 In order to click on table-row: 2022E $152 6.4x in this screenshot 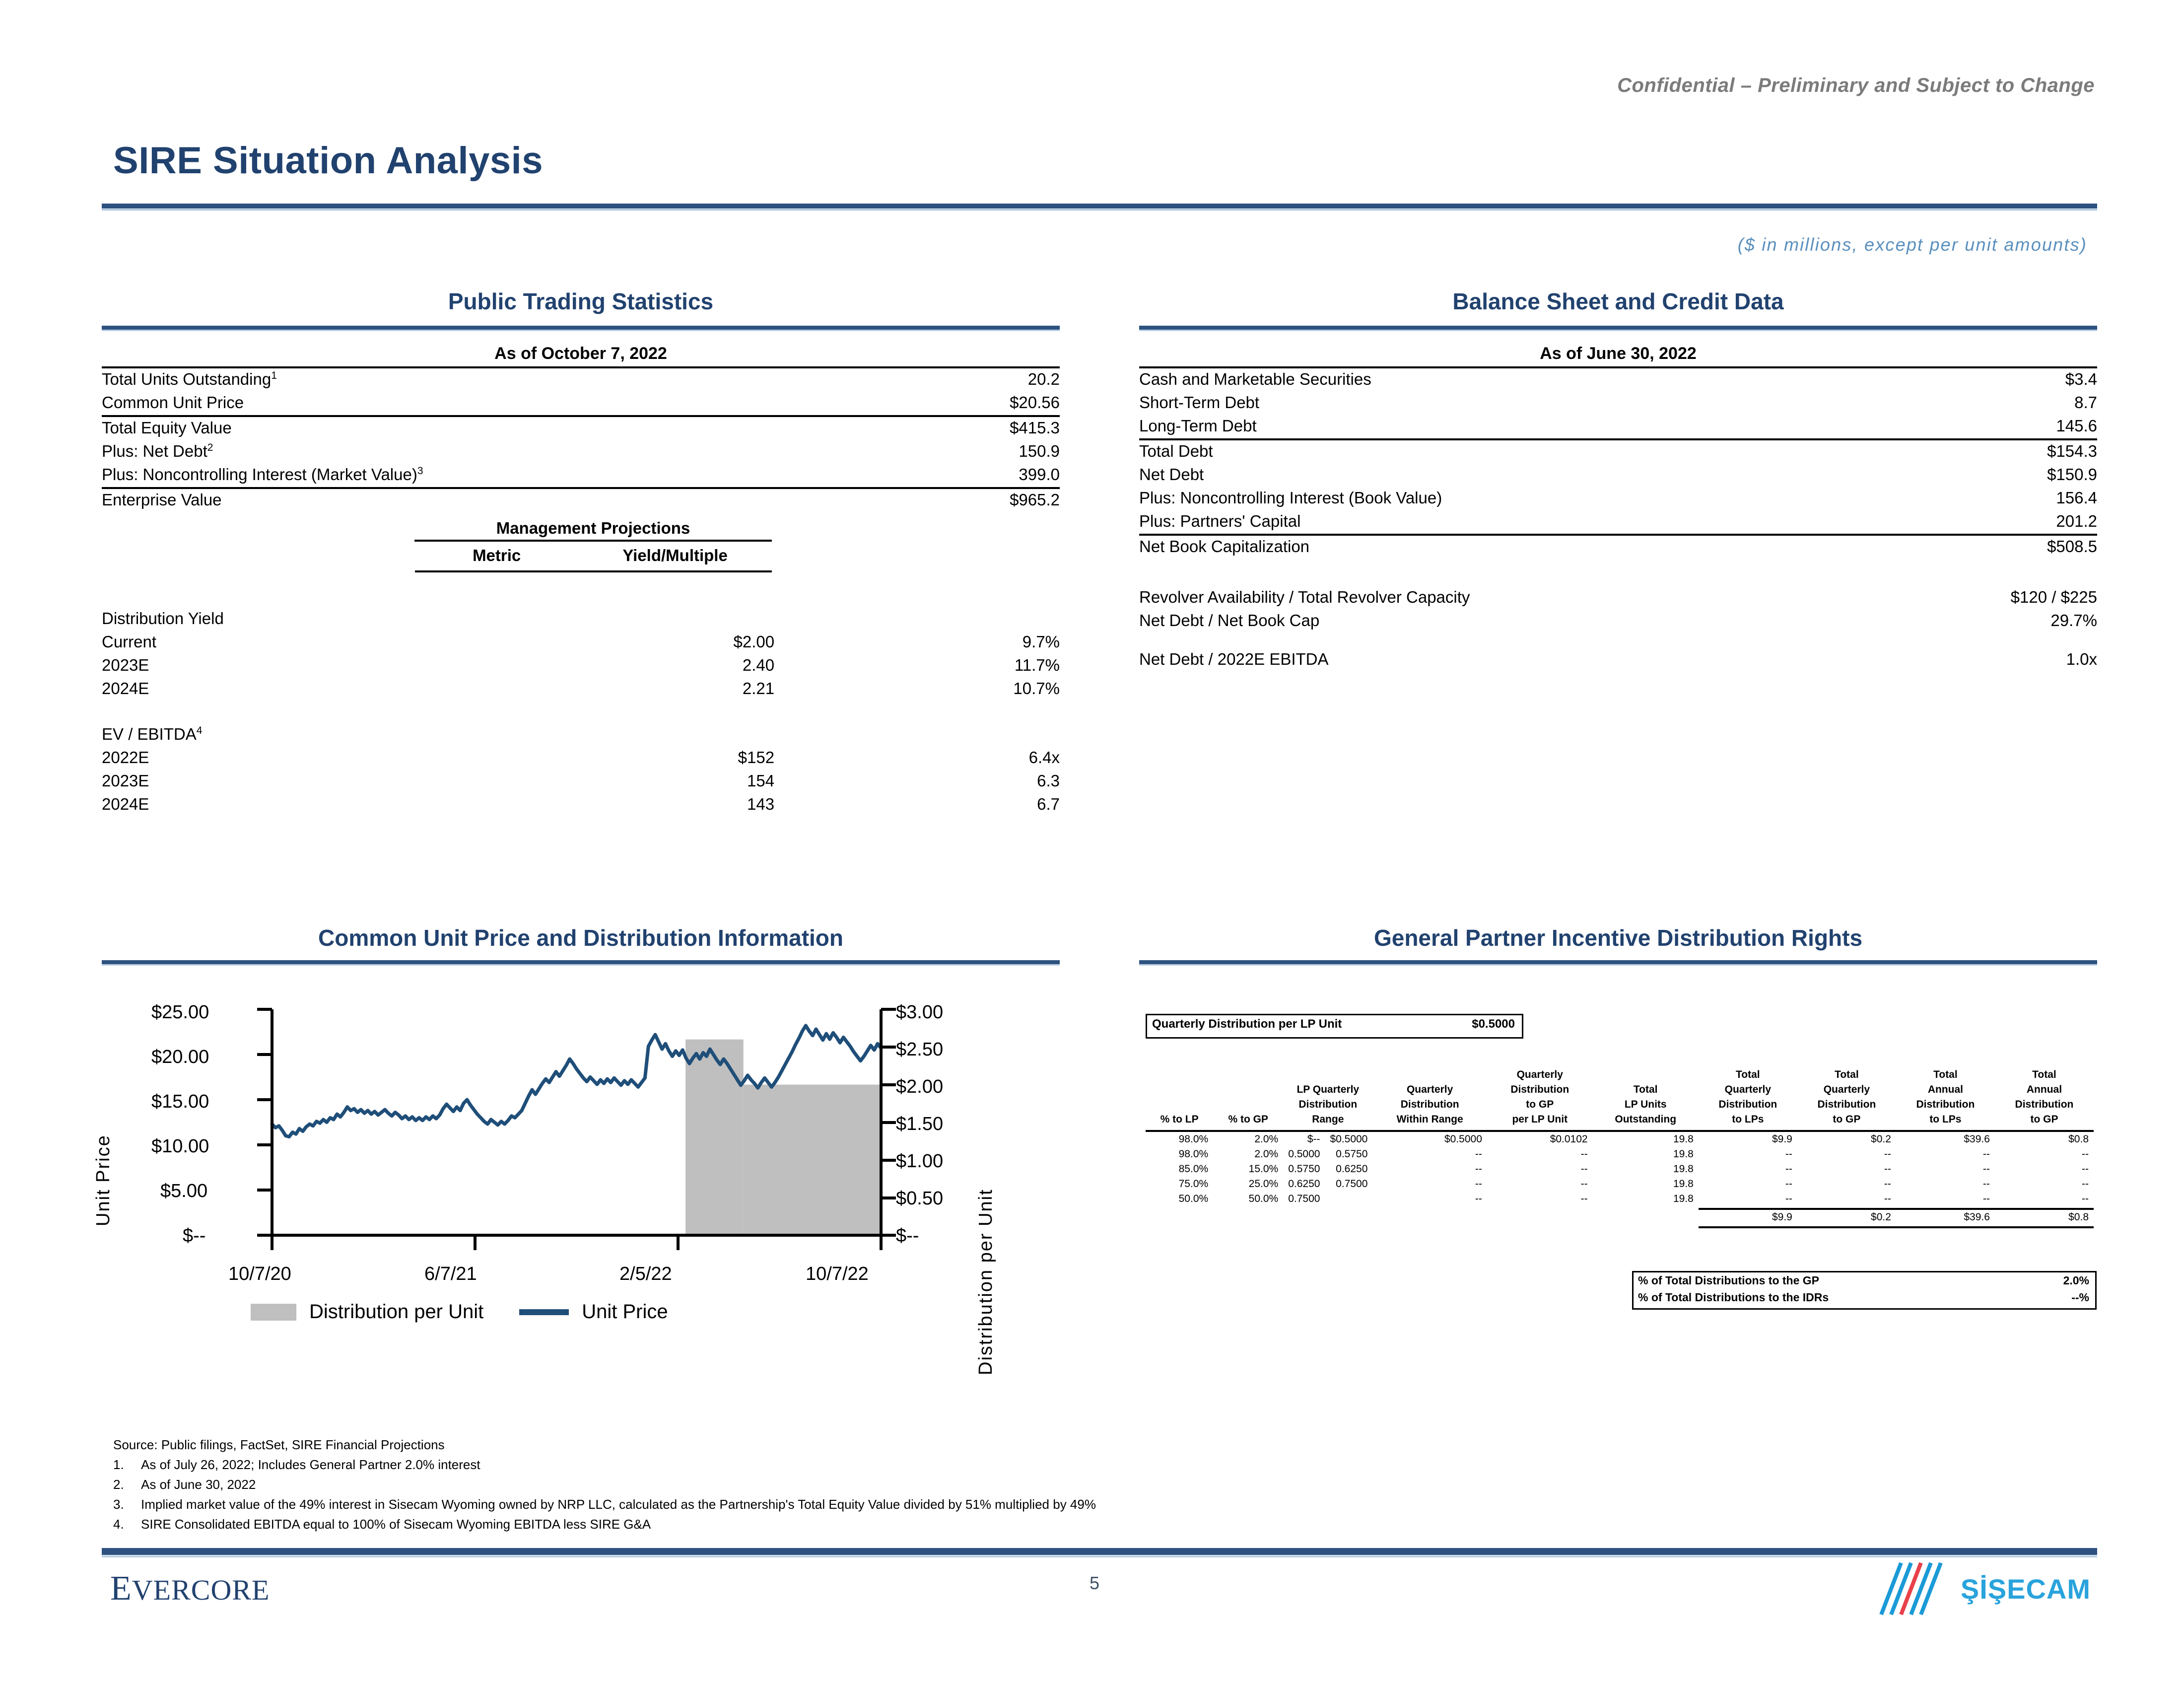, I will do `click(581, 758)`.